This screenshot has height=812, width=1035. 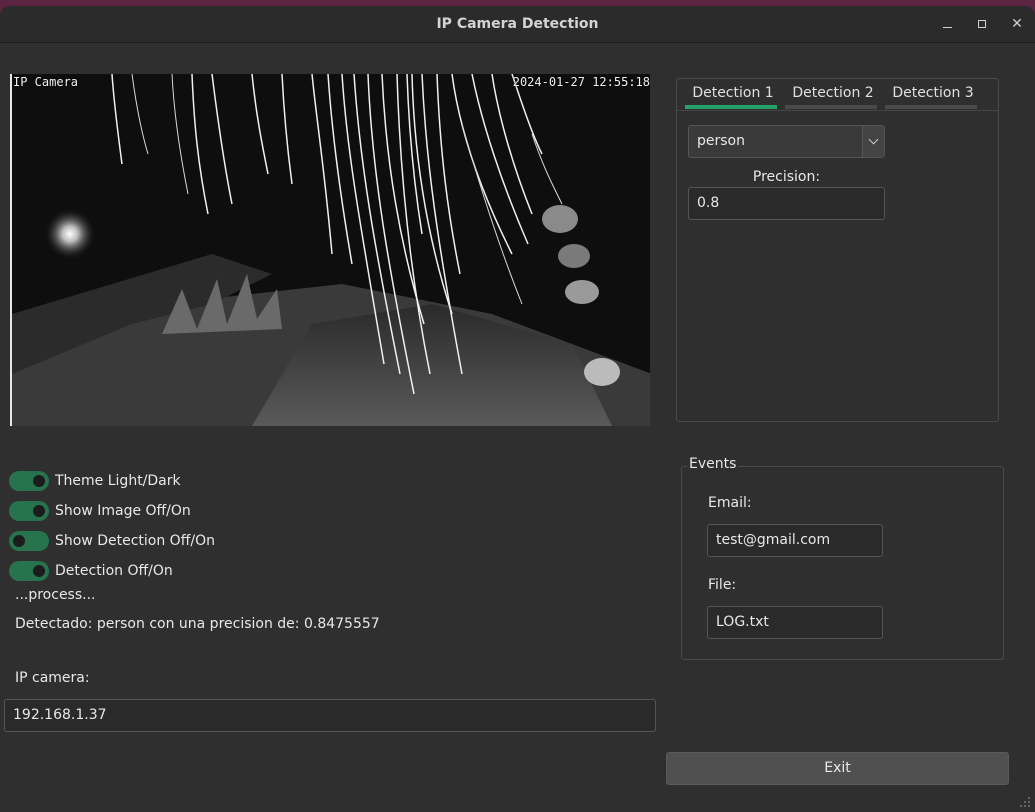 I want to click on resize-grip-icon, so click(x=1025, y=802).